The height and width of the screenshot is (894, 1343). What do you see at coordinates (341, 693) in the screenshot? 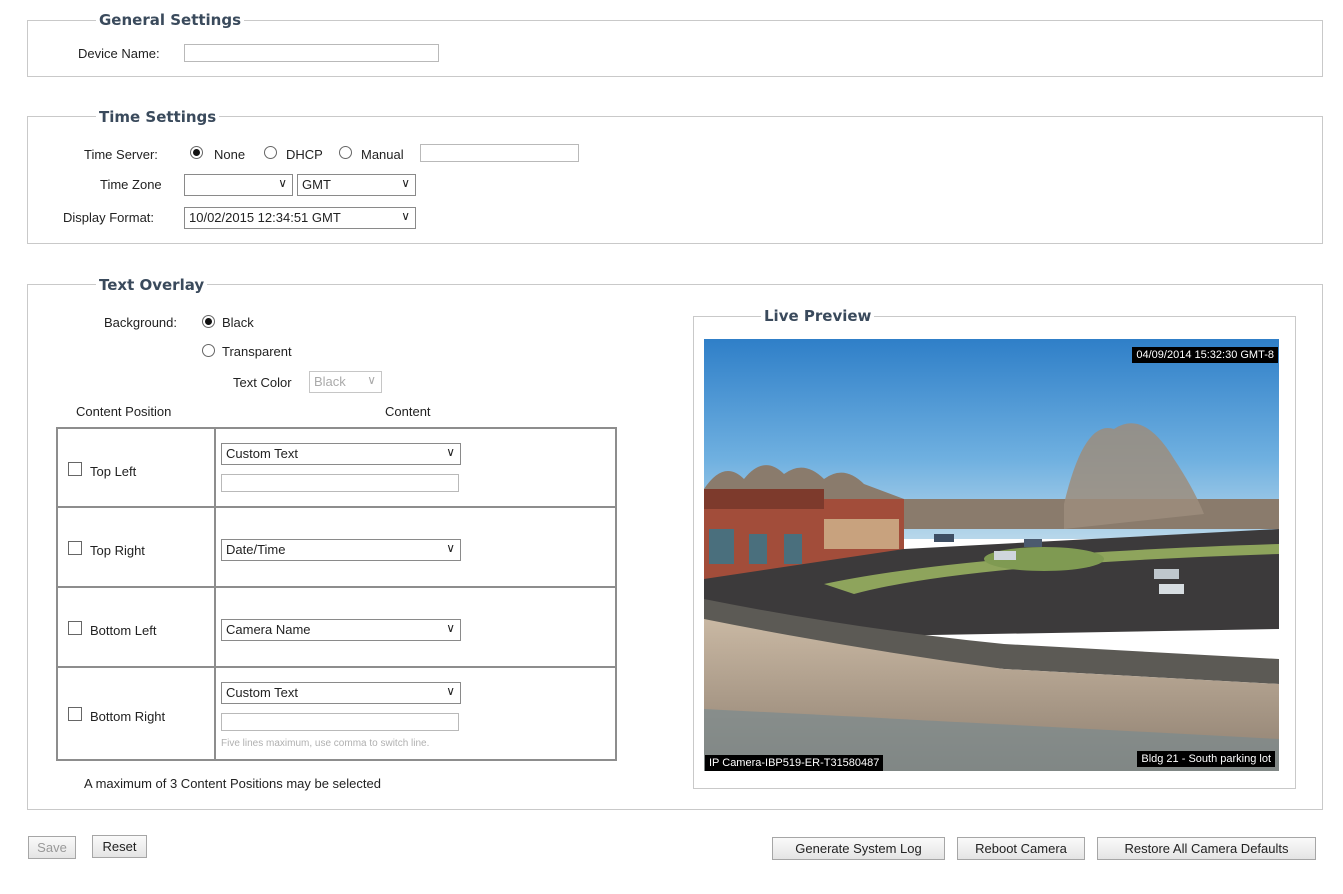
I see `bottom-right-content-select: Custom Text ∨` at bounding box center [341, 693].